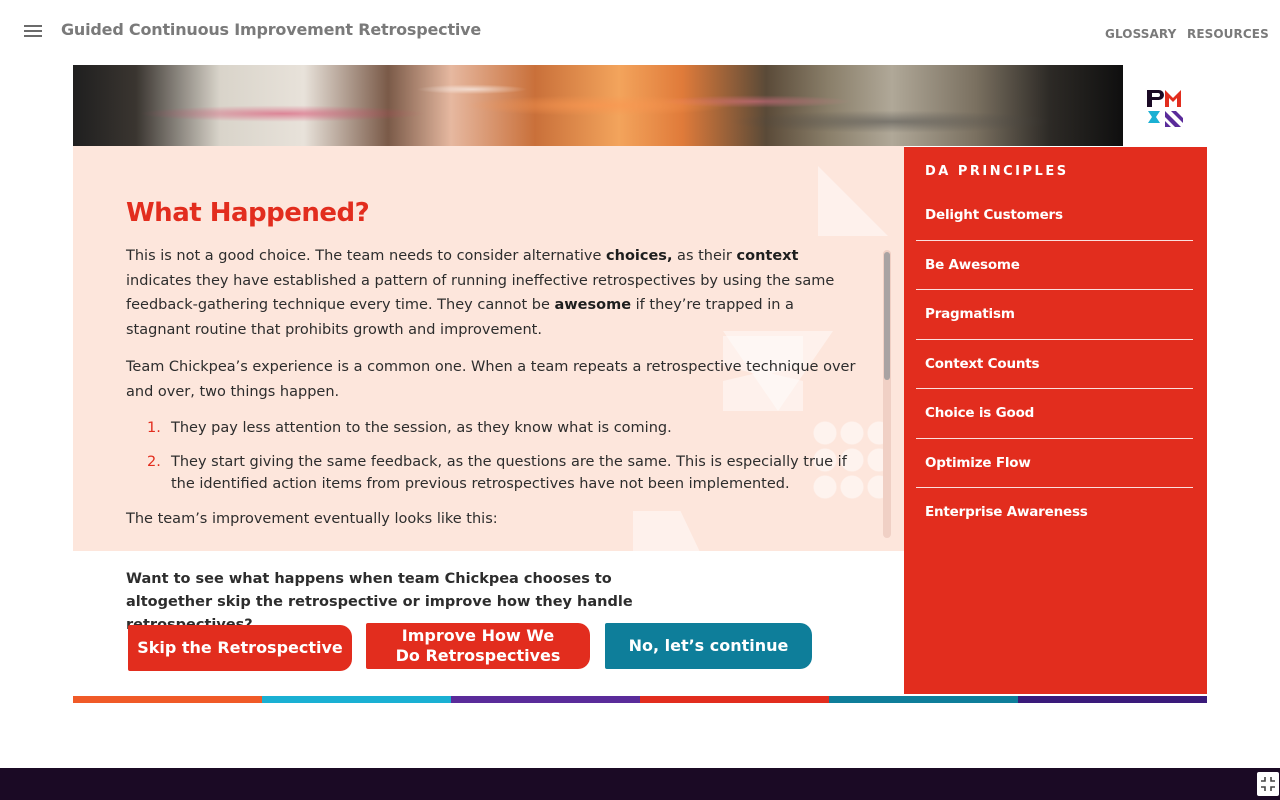 The height and width of the screenshot is (800, 1280). I want to click on exit-fullscreen-icon, so click(1268, 784).